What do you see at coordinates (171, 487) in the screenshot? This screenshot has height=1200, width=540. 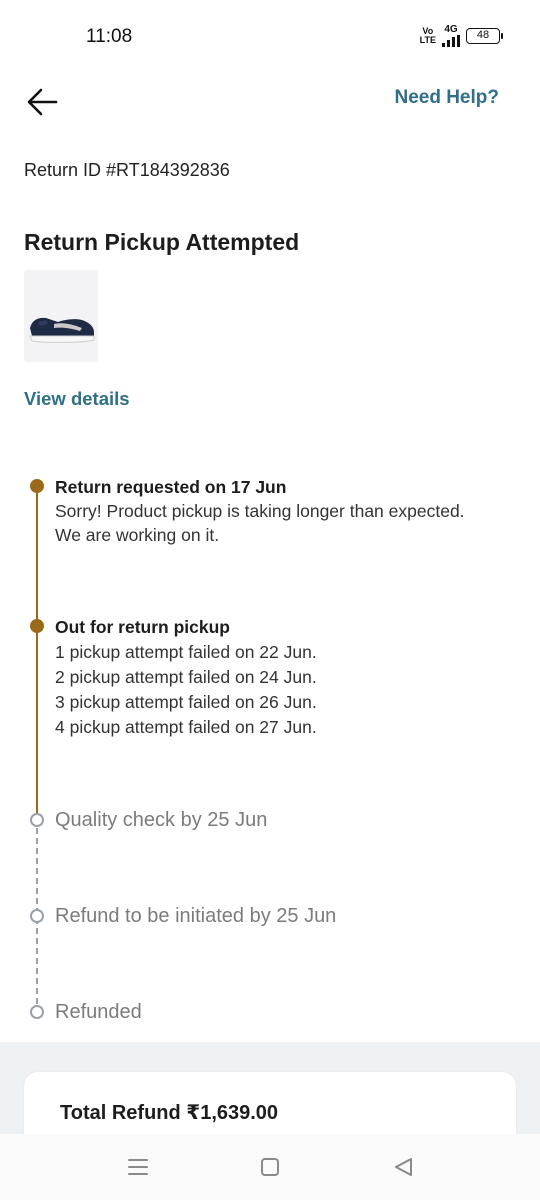 I see `step-return-requested: Return requested on 17 Jun` at bounding box center [171, 487].